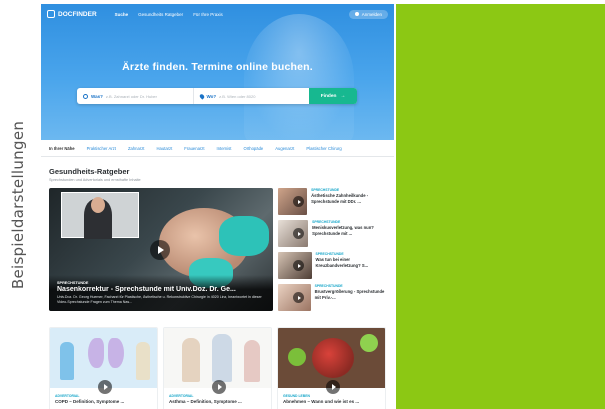  I want to click on nav-link-praxis: Für Ihre Praxis, so click(208, 14).